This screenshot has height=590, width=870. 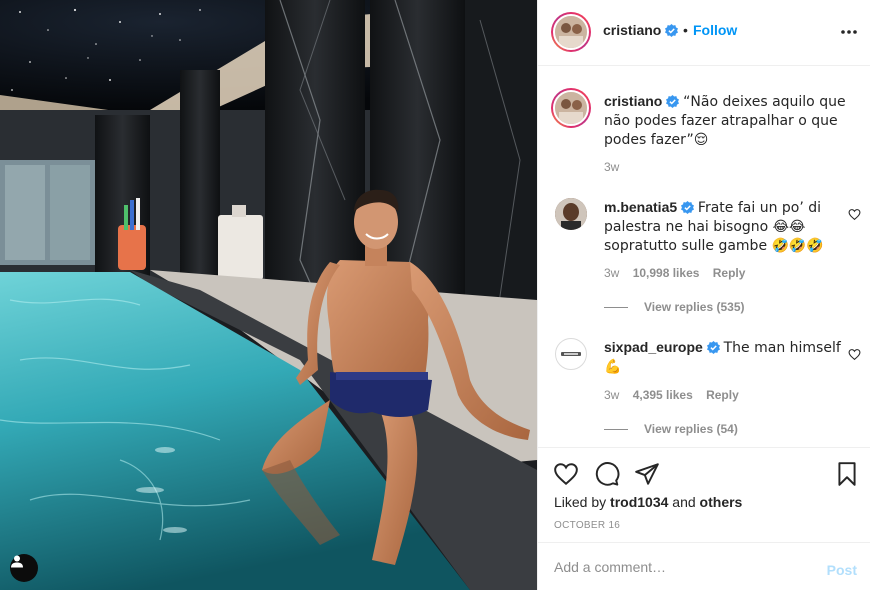 I want to click on liked-by-conjunction: and, so click(x=684, y=502).